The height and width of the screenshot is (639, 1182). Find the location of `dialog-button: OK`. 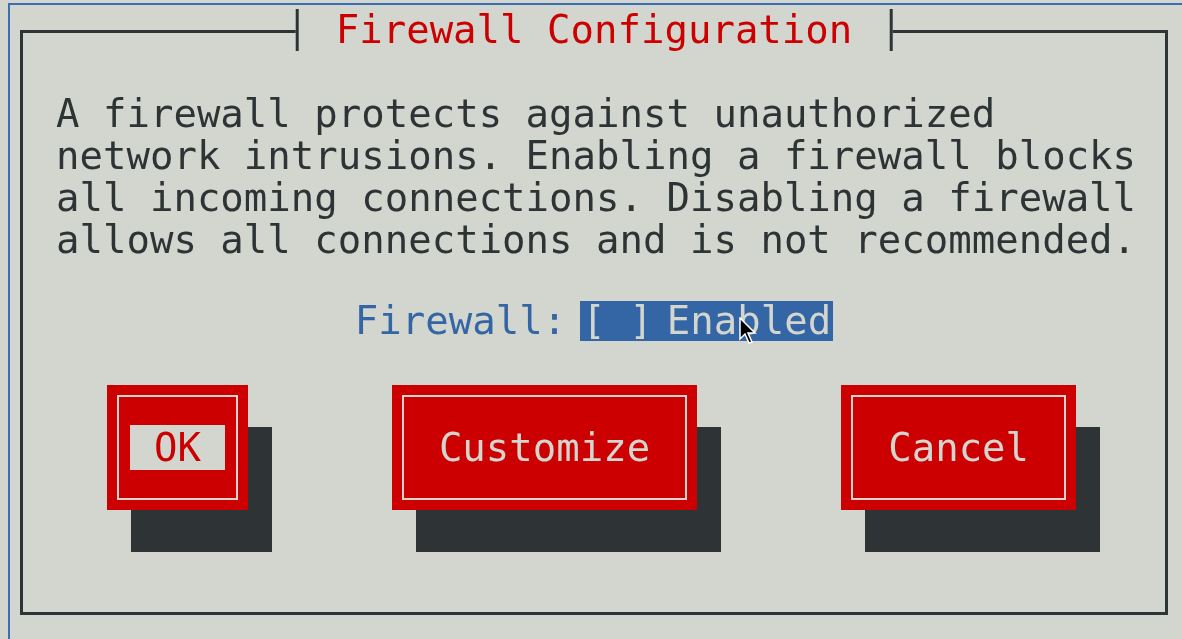

dialog-button: OK is located at coordinates (177, 447).